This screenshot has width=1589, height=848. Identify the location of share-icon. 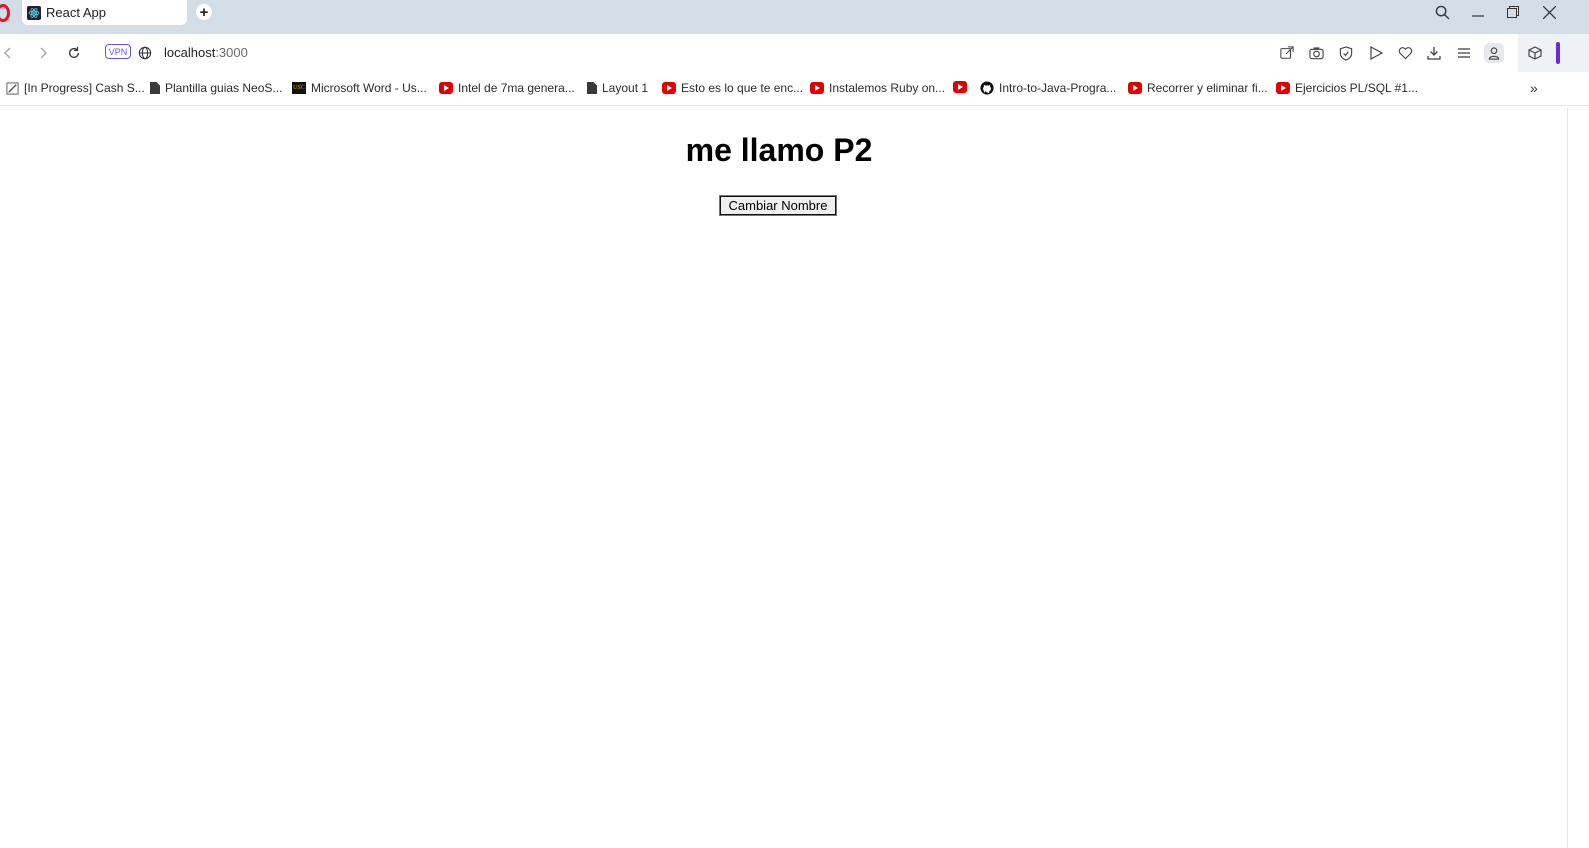
(1287, 53).